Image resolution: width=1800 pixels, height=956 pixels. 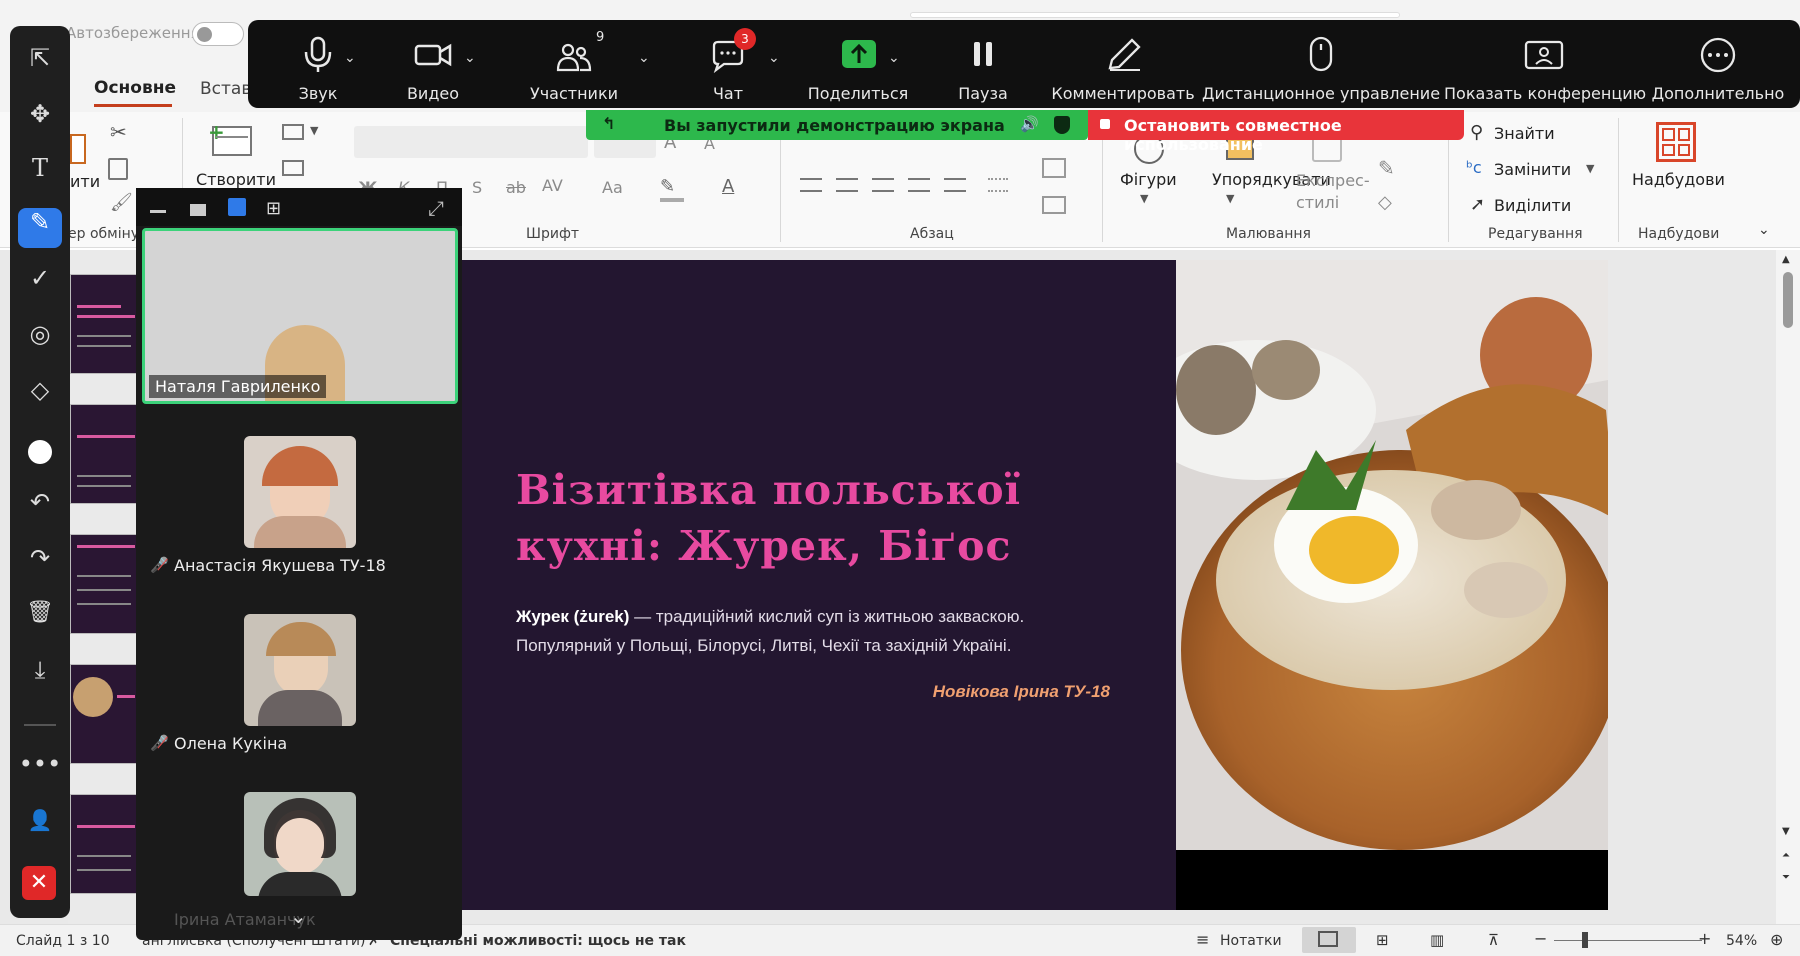 What do you see at coordinates (667, 186) in the screenshot?
I see `highlight-icon: ✎` at bounding box center [667, 186].